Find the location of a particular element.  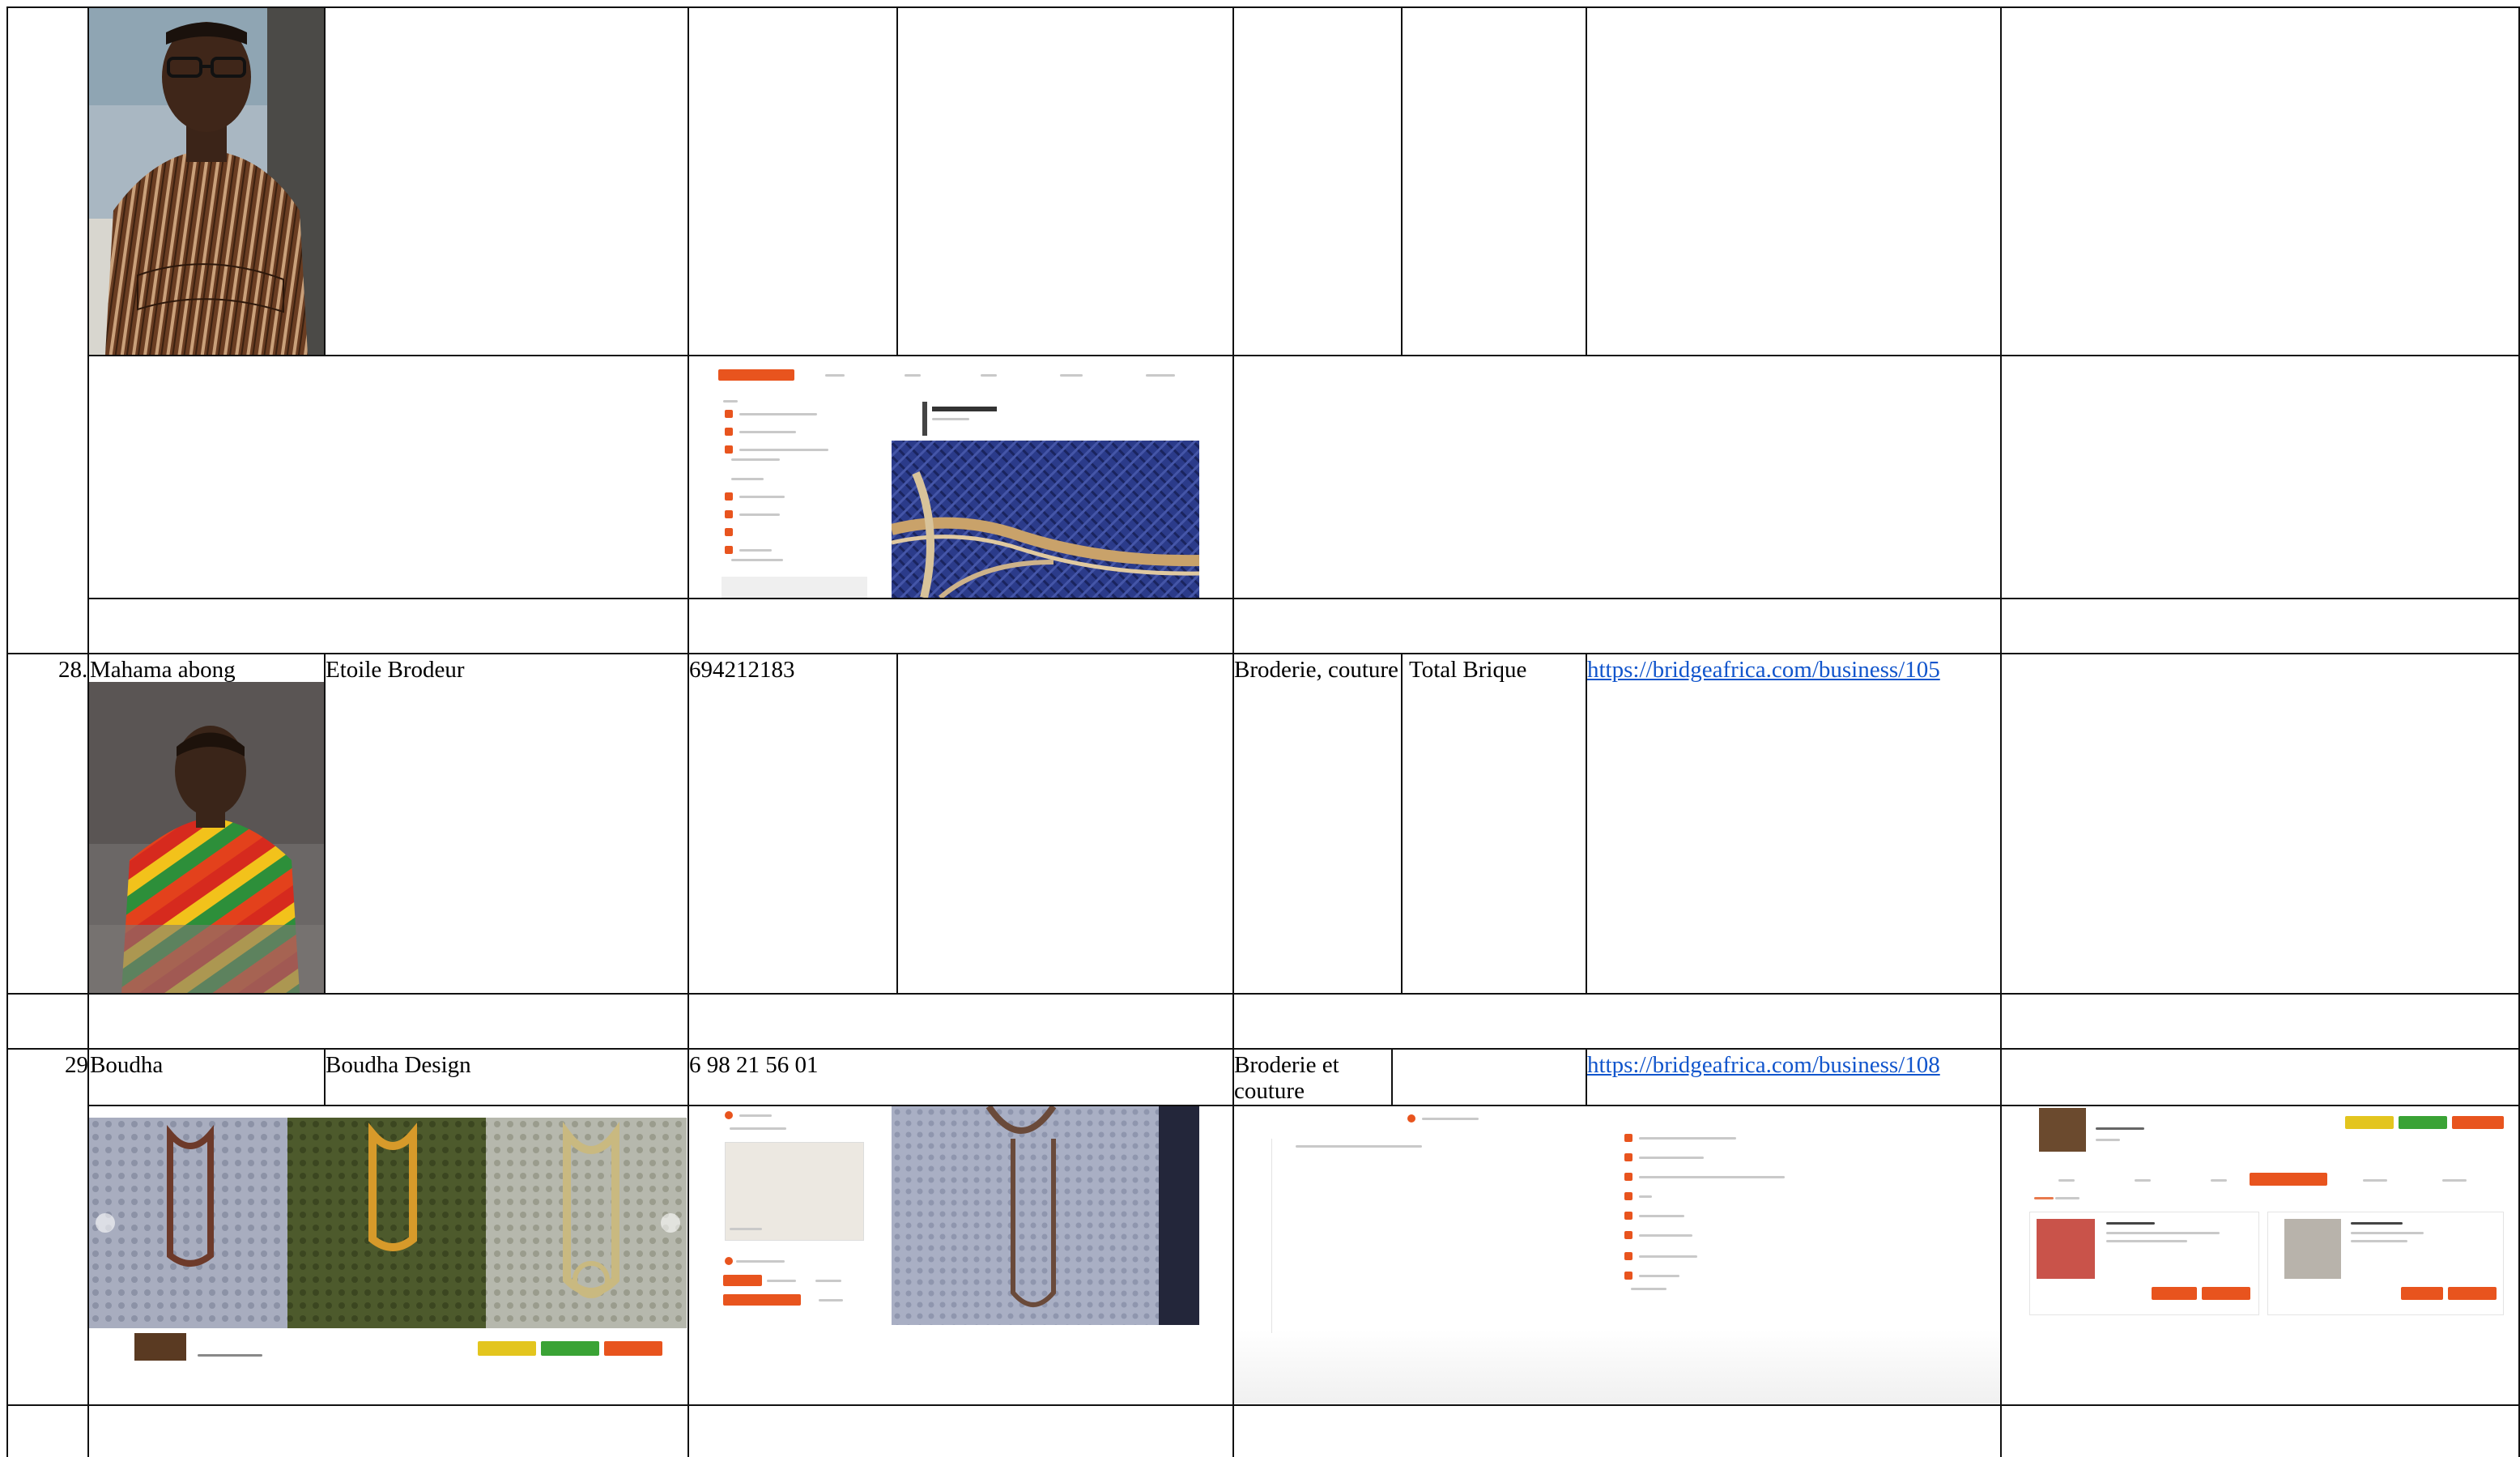

business-name: Etoile Brodeur is located at coordinates (396, 670).